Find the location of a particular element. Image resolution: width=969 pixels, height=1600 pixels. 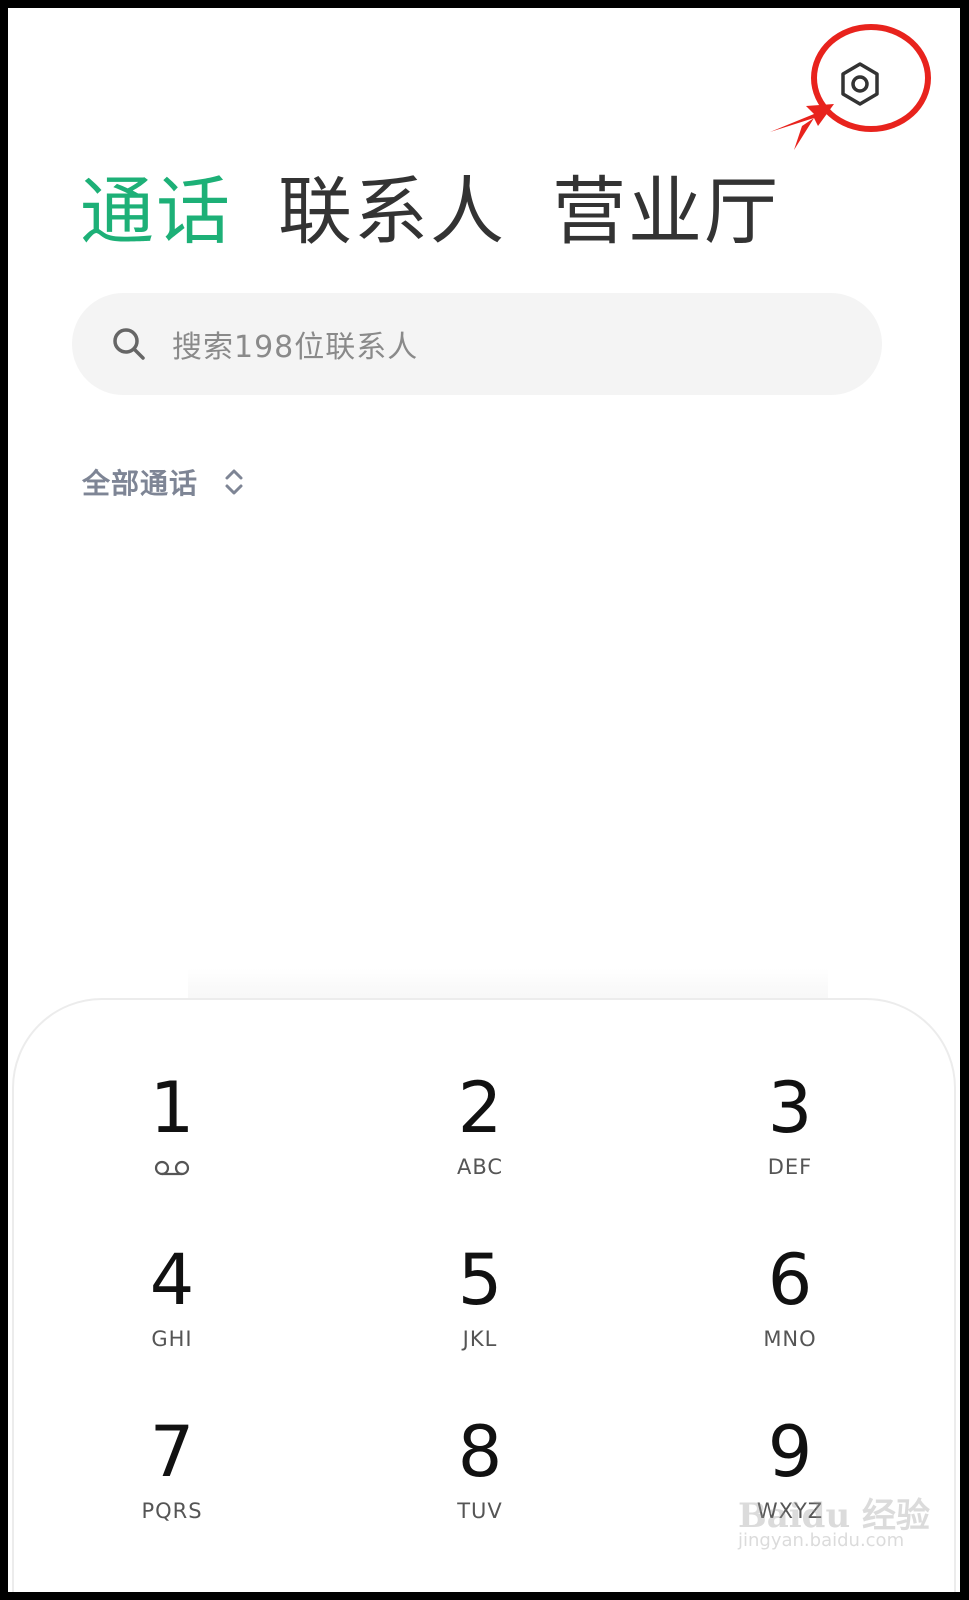

tab-bar: 通话 联系人 营业厅 is located at coordinates (430, 212).